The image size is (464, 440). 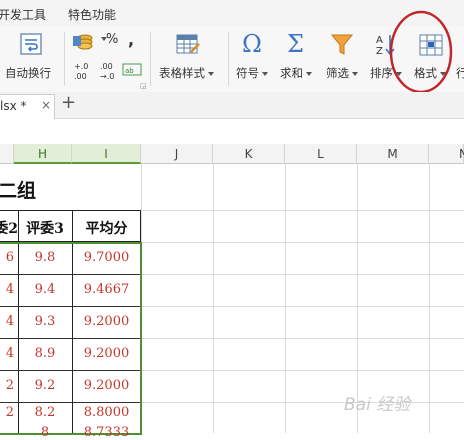 What do you see at coordinates (129, 71) in the screenshot?
I see `svg-text: ab` at bounding box center [129, 71].